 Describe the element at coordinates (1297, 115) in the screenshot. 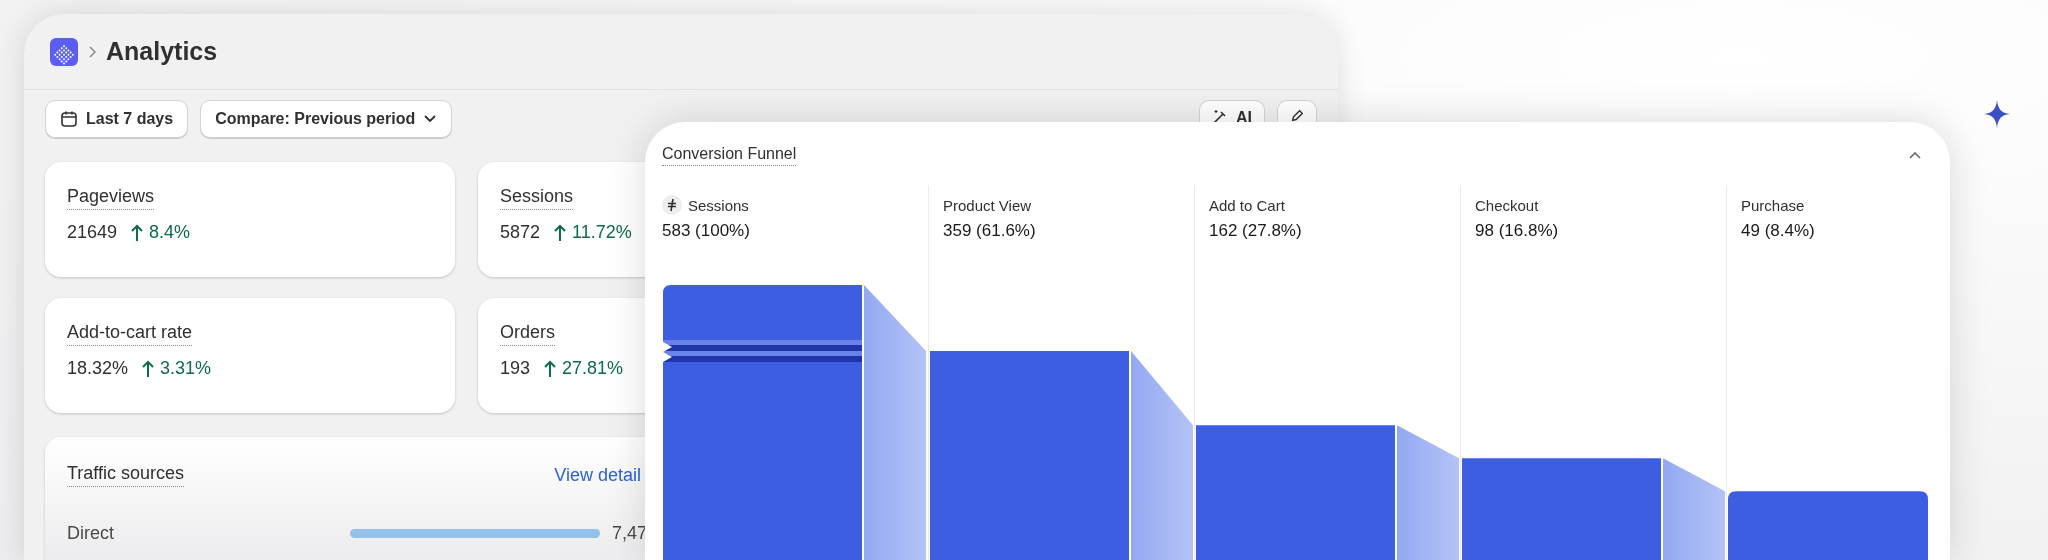

I see `pencil-icon` at that location.